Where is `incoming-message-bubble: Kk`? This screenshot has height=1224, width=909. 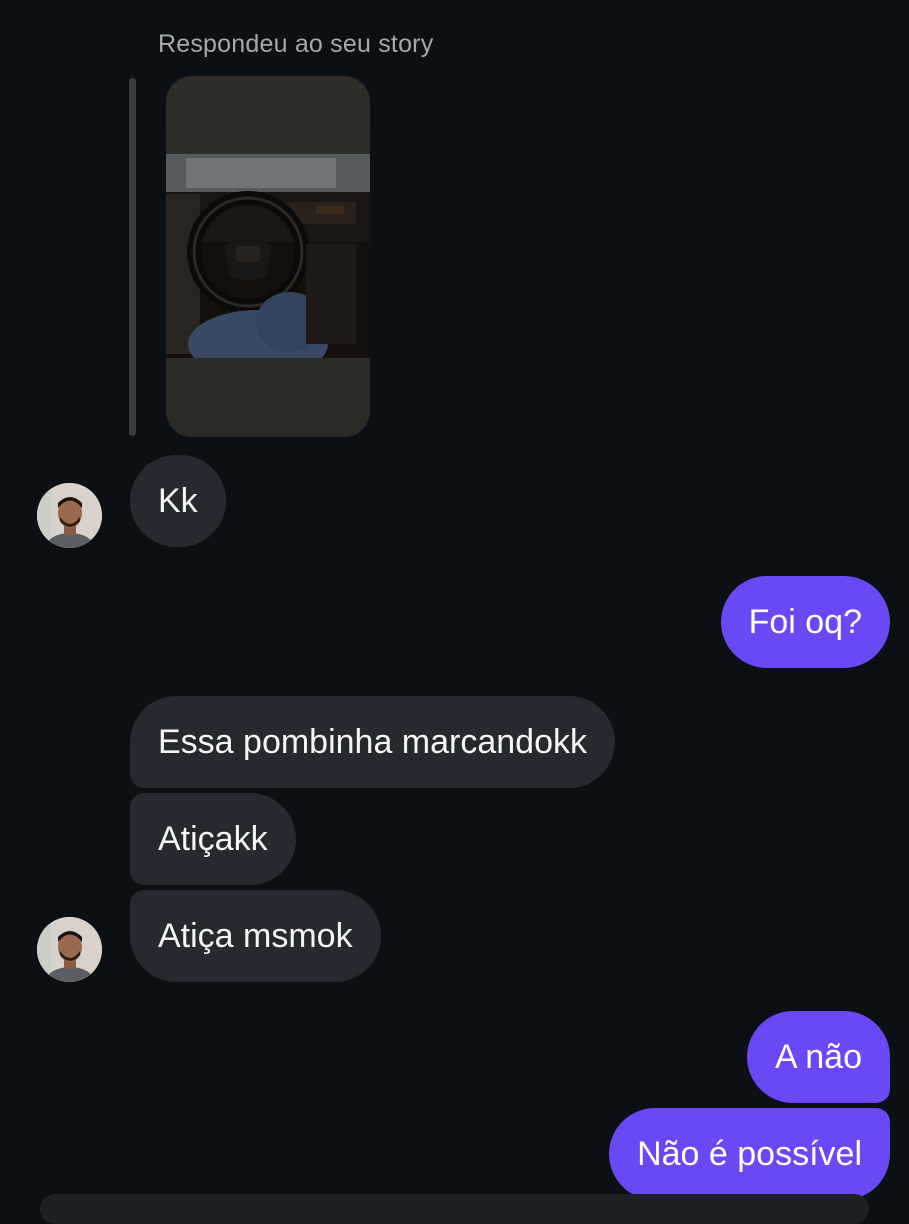 incoming-message-bubble: Kk is located at coordinates (178, 501).